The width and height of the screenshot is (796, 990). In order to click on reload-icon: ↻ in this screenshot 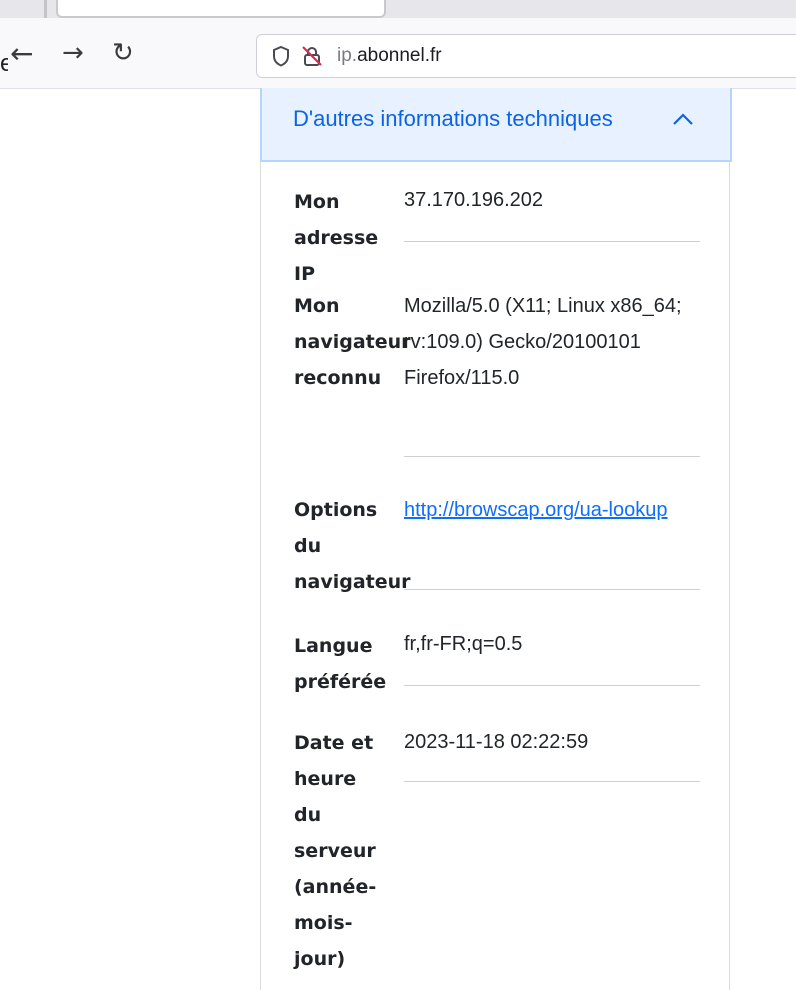, I will do `click(123, 53)`.